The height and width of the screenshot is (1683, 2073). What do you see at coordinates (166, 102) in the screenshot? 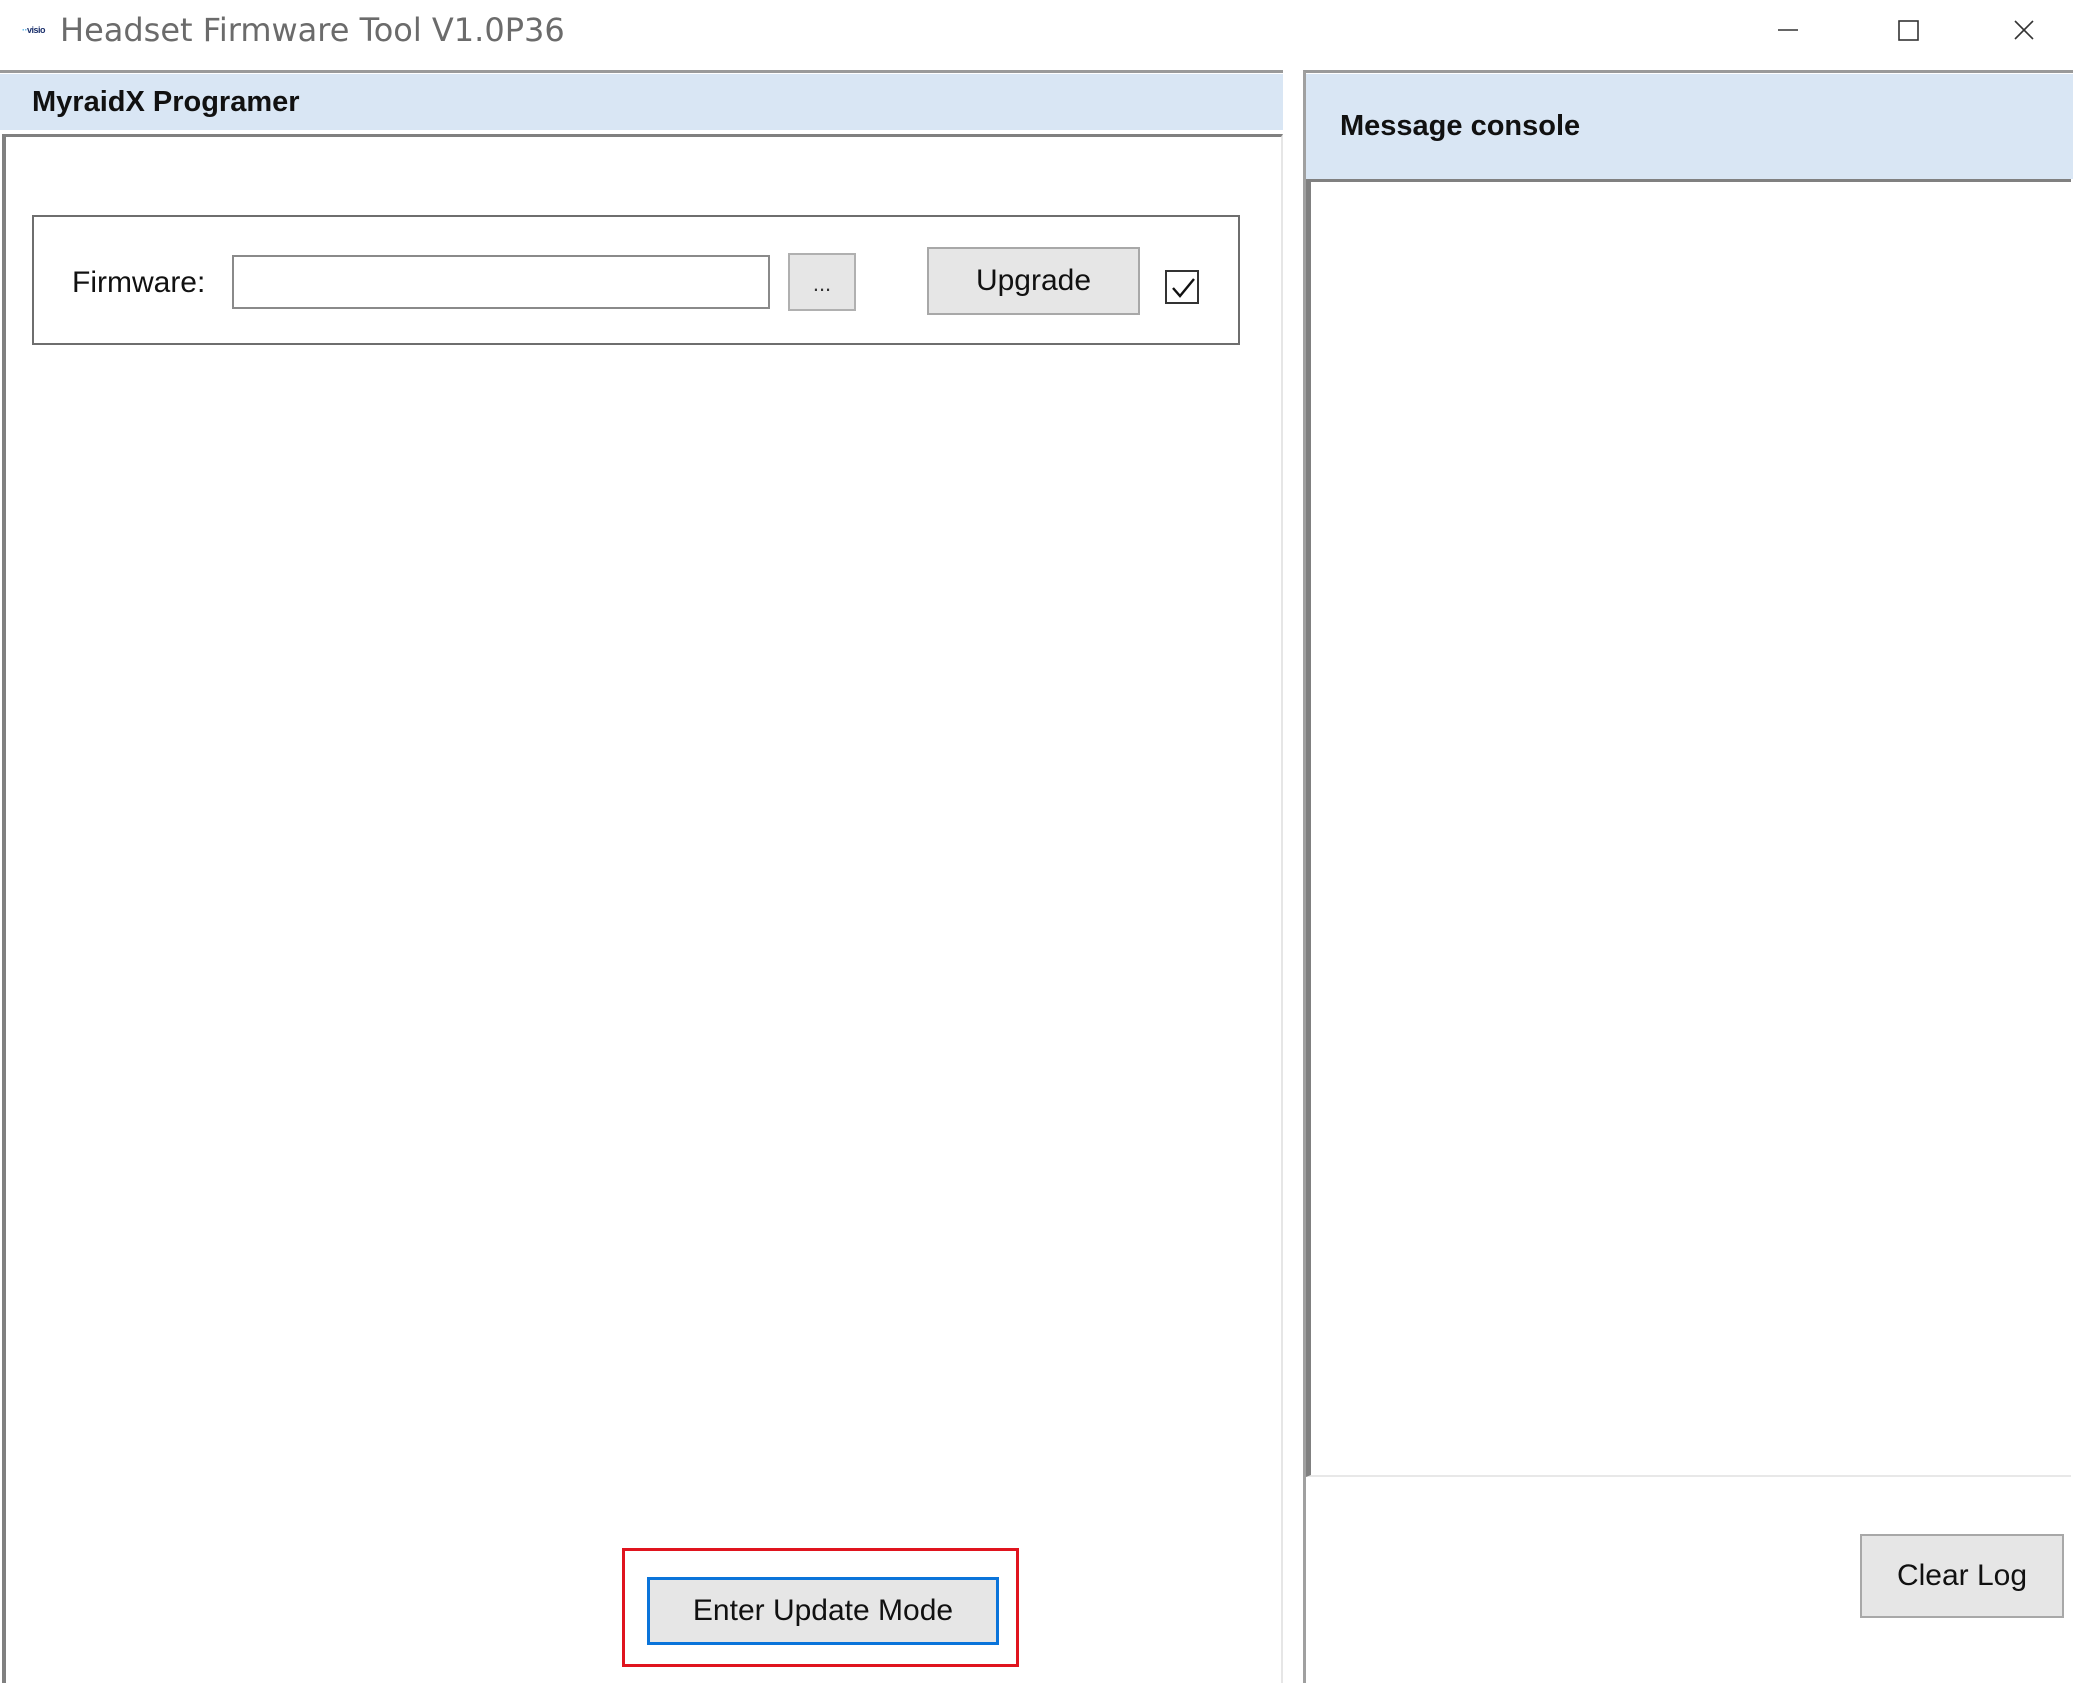
I see `programmer-panel-title: MyraidX Programer` at bounding box center [166, 102].